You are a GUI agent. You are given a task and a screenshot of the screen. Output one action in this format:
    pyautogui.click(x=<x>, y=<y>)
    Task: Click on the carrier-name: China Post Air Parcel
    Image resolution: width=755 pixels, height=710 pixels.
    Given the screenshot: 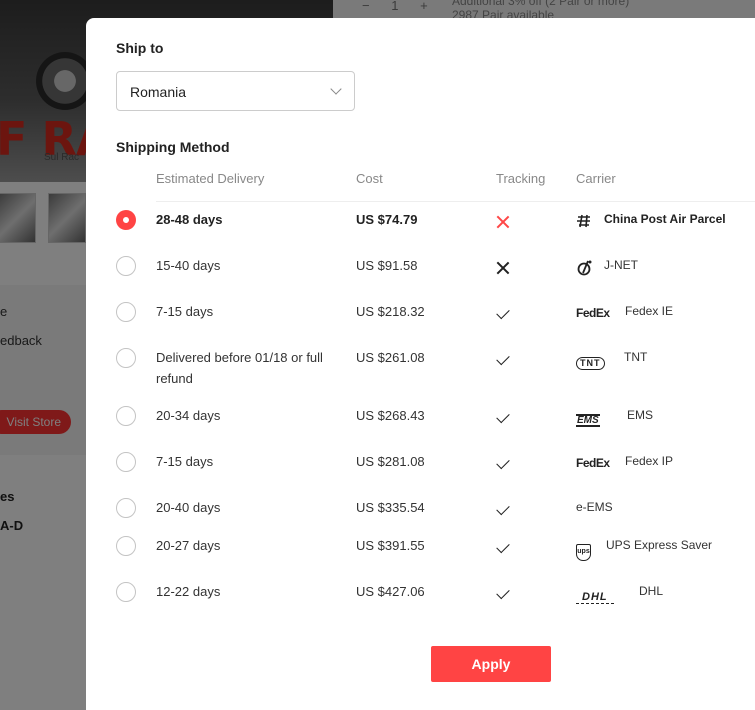 What is the action you would take?
    pyautogui.click(x=665, y=219)
    